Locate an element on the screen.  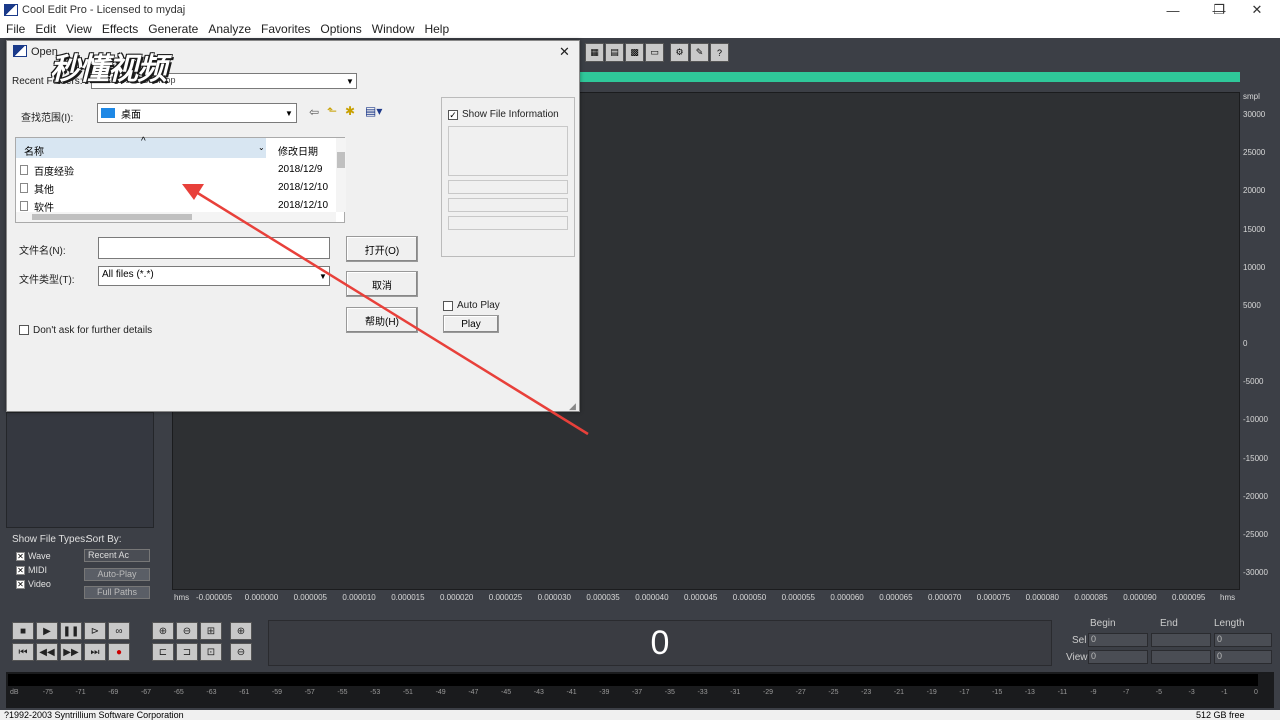
date-column-label: 修改日期 is located at coordinates (298, 150).